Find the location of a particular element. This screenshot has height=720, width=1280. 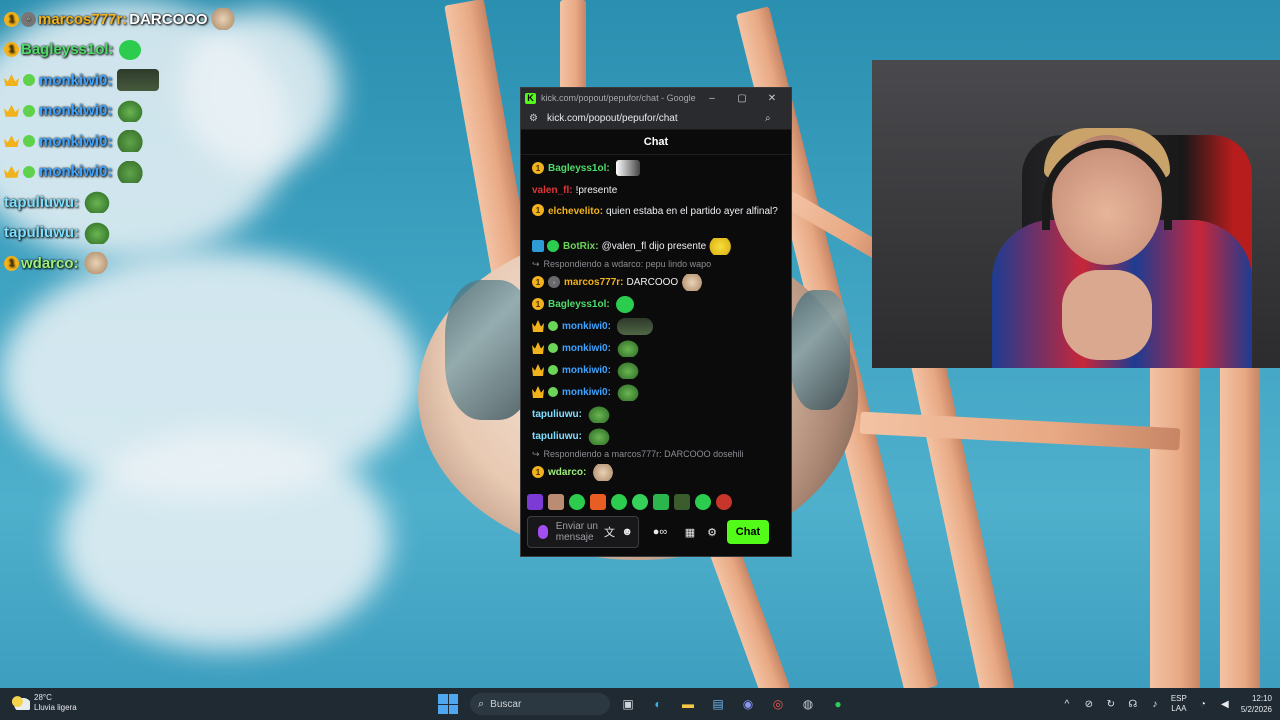

zoom-icon: ⌕ is located at coordinates (771, 118).